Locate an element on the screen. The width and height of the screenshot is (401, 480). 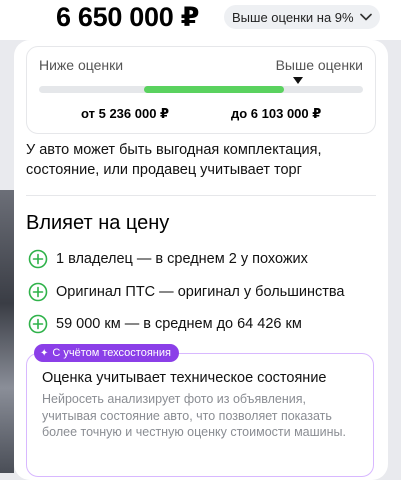
range-to-value: до 6 103 000 ₽ is located at coordinates (276, 113).